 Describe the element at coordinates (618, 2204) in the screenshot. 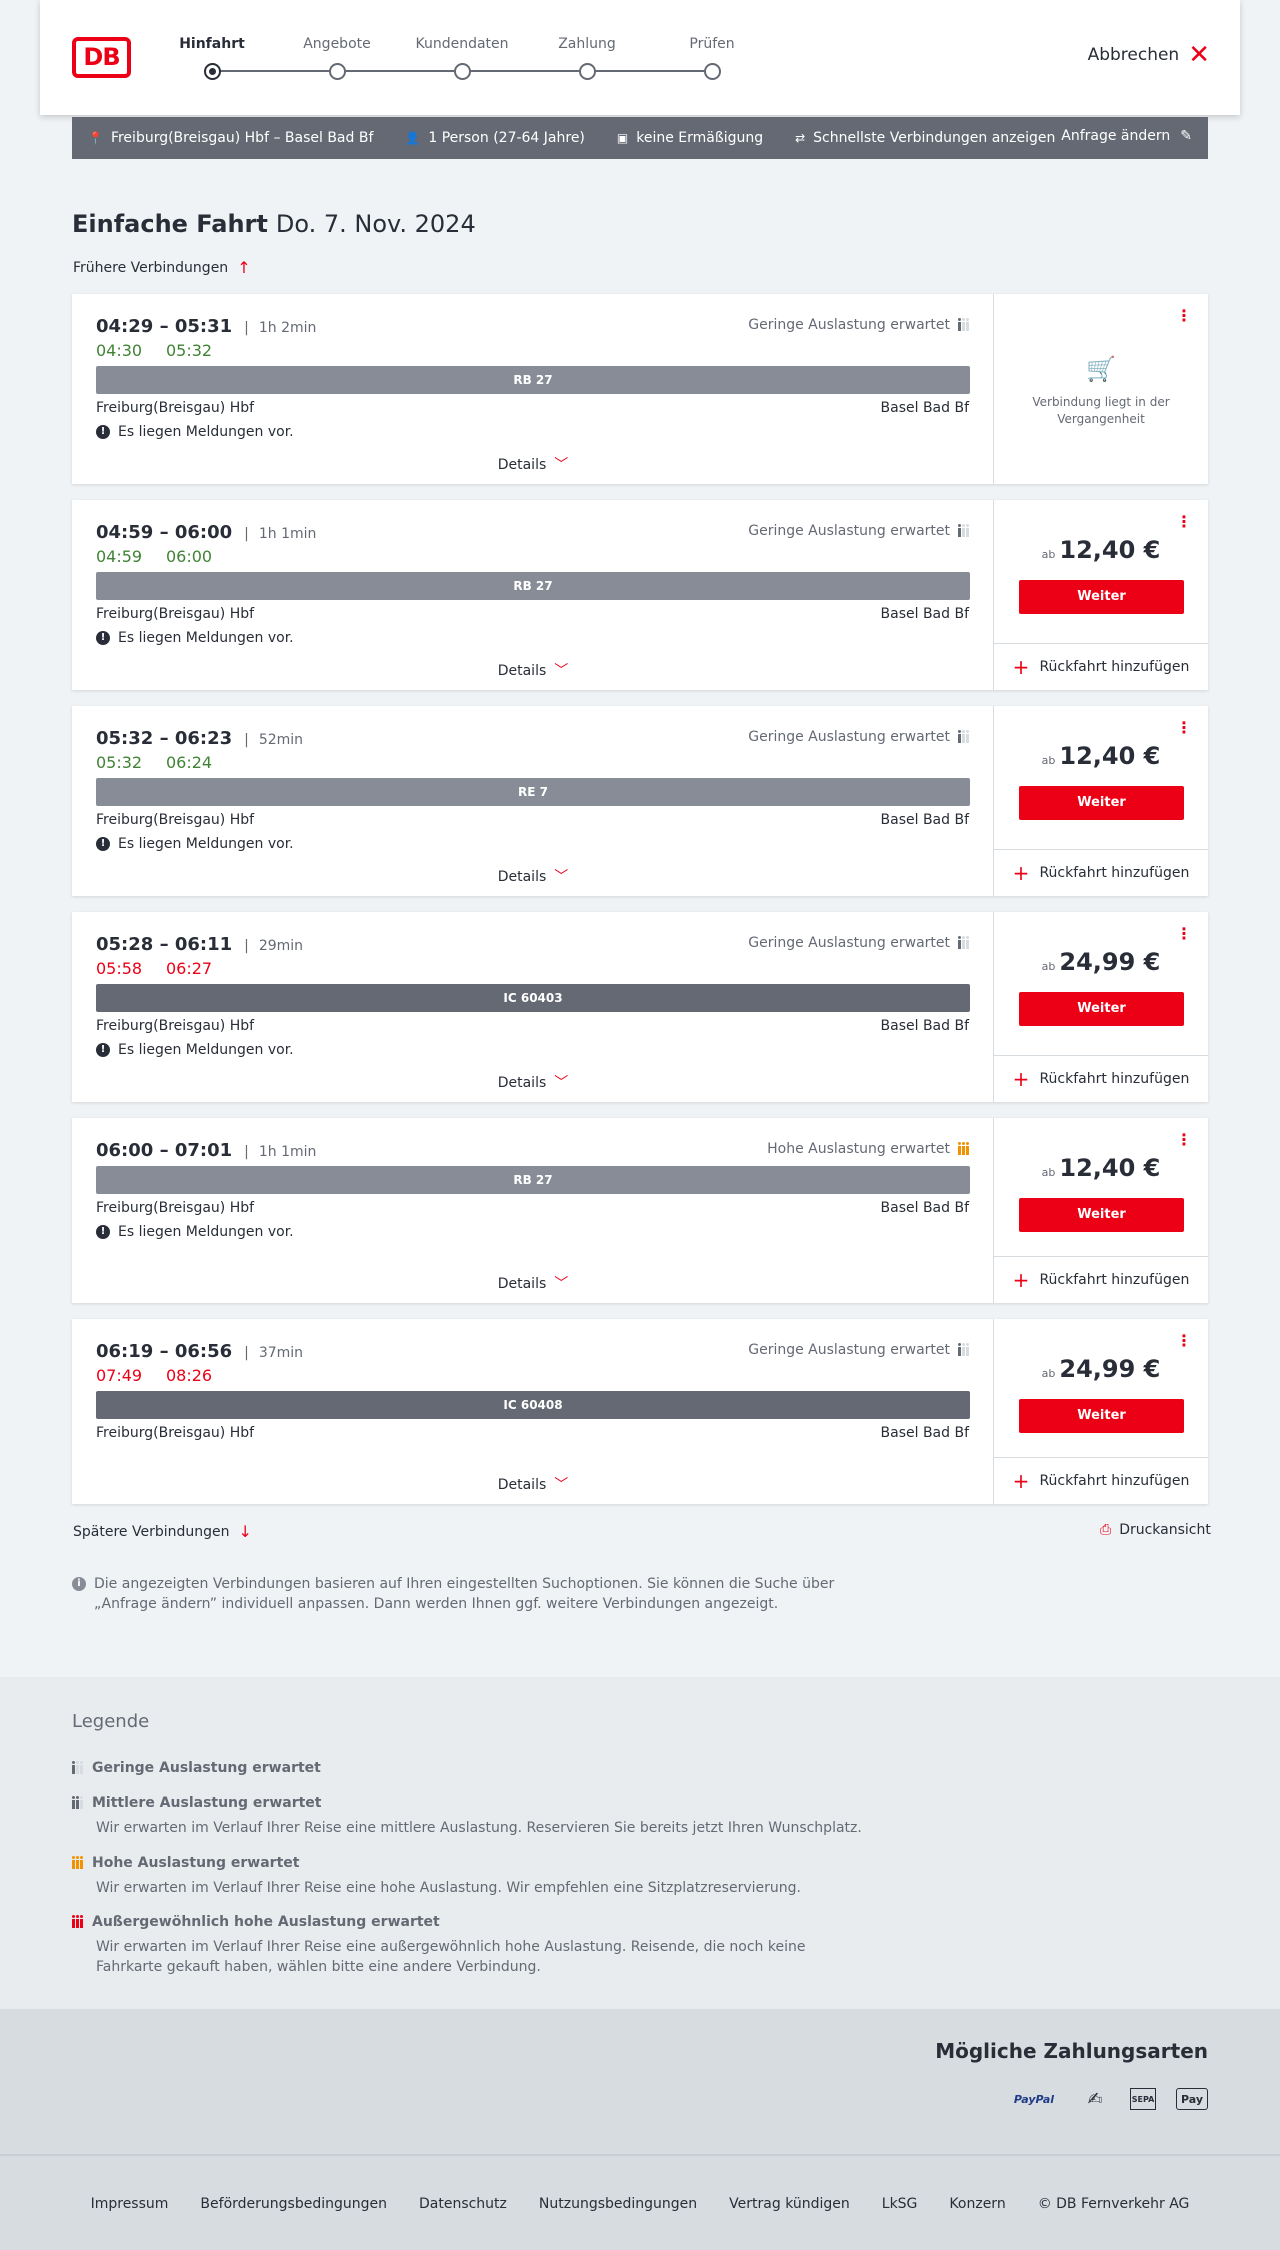

I see `footer-link: Nutzungsbedingungen` at that location.